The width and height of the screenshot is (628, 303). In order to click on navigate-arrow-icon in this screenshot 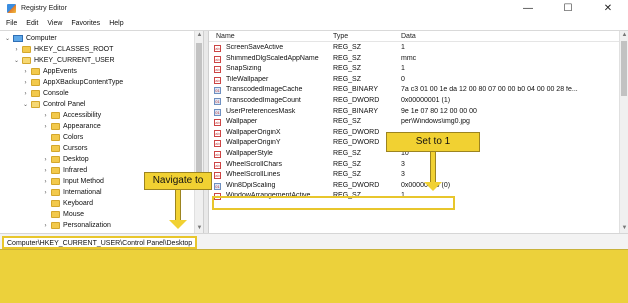, I will do `click(178, 210)`.